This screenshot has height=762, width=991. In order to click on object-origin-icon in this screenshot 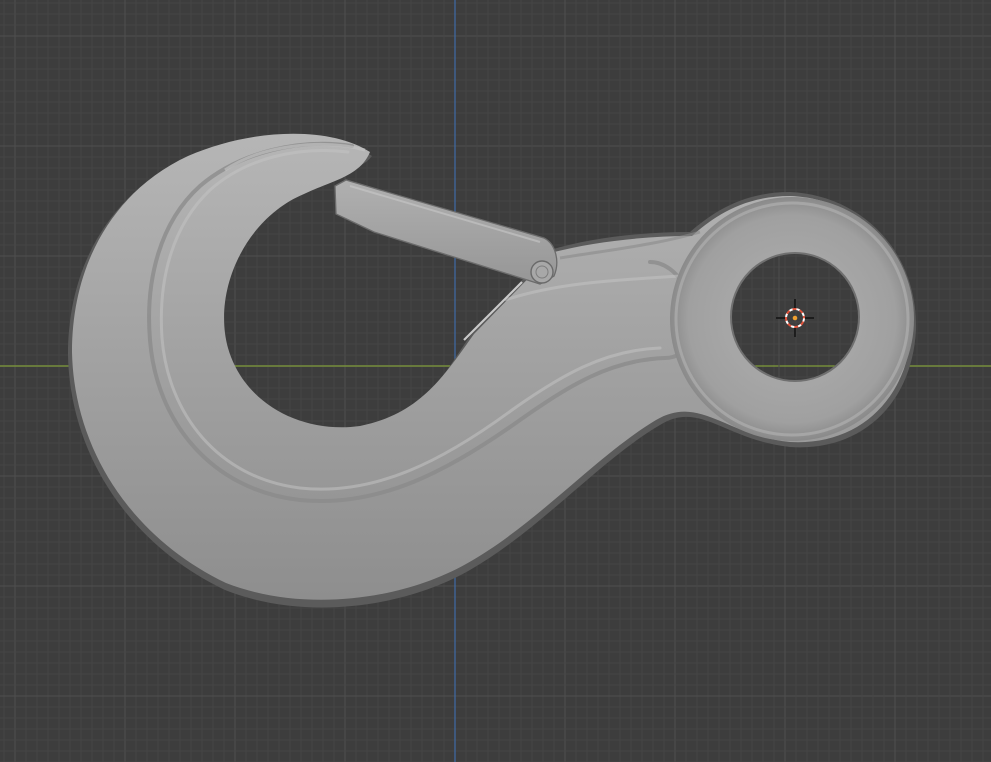, I will do `click(795, 318)`.